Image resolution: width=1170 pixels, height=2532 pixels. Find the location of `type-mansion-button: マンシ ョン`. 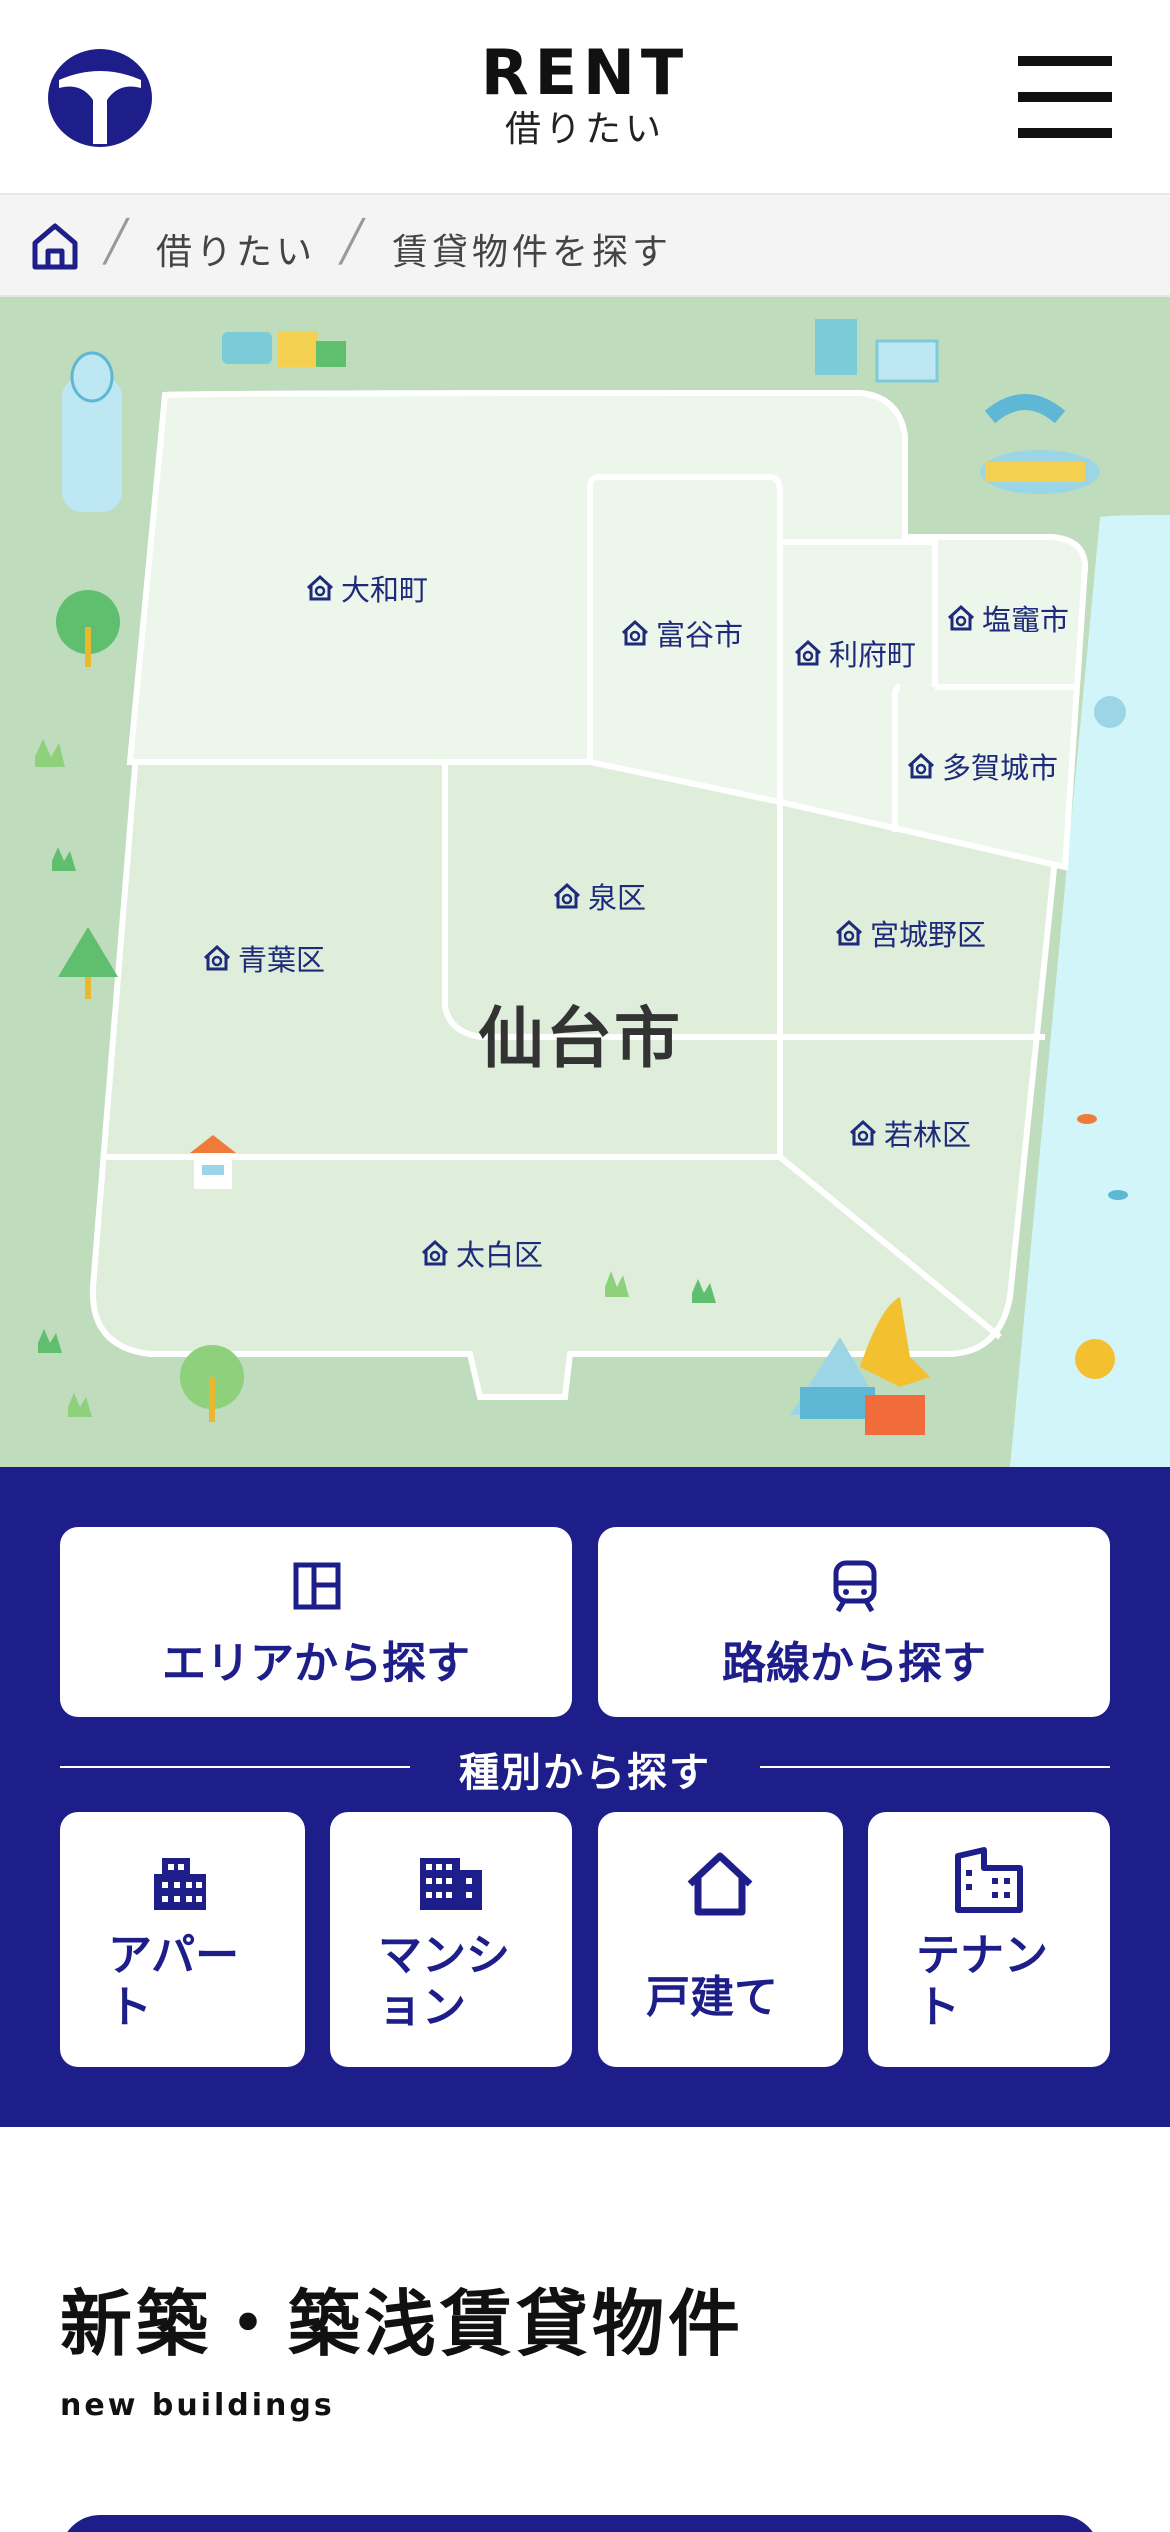

type-mansion-button: マンシ ョン is located at coordinates (451, 1939).